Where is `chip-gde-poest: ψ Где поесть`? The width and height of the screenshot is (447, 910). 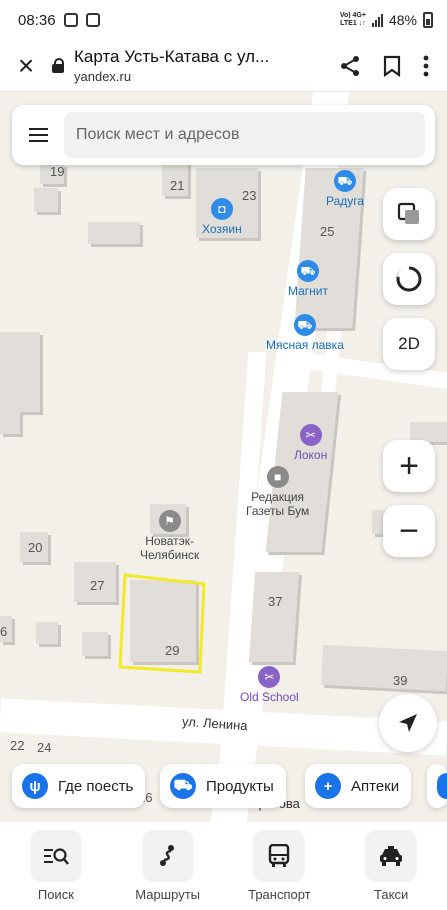 chip-gde-poest: ψ Где поесть is located at coordinates (79, 786).